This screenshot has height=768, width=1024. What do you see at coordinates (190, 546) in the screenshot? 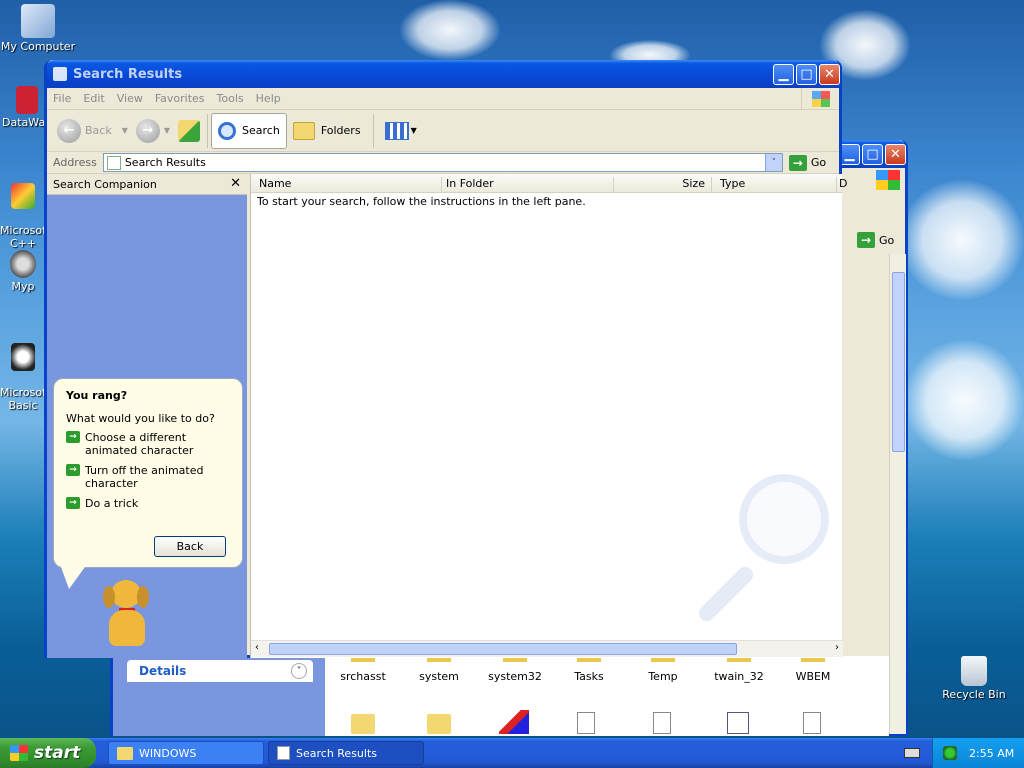
I see `balloon-back-button: Back` at bounding box center [190, 546].